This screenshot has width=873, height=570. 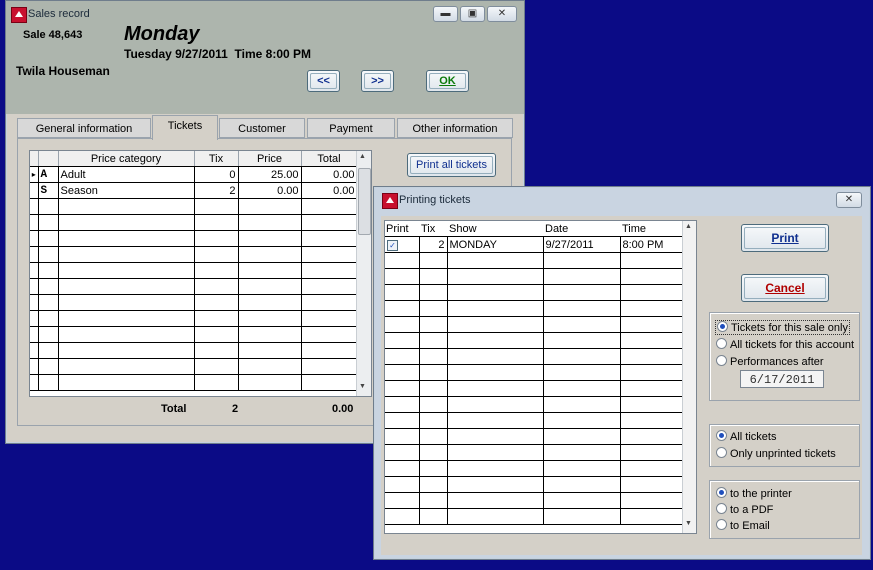 I want to click on dest-option-label: to Email, so click(x=750, y=526).